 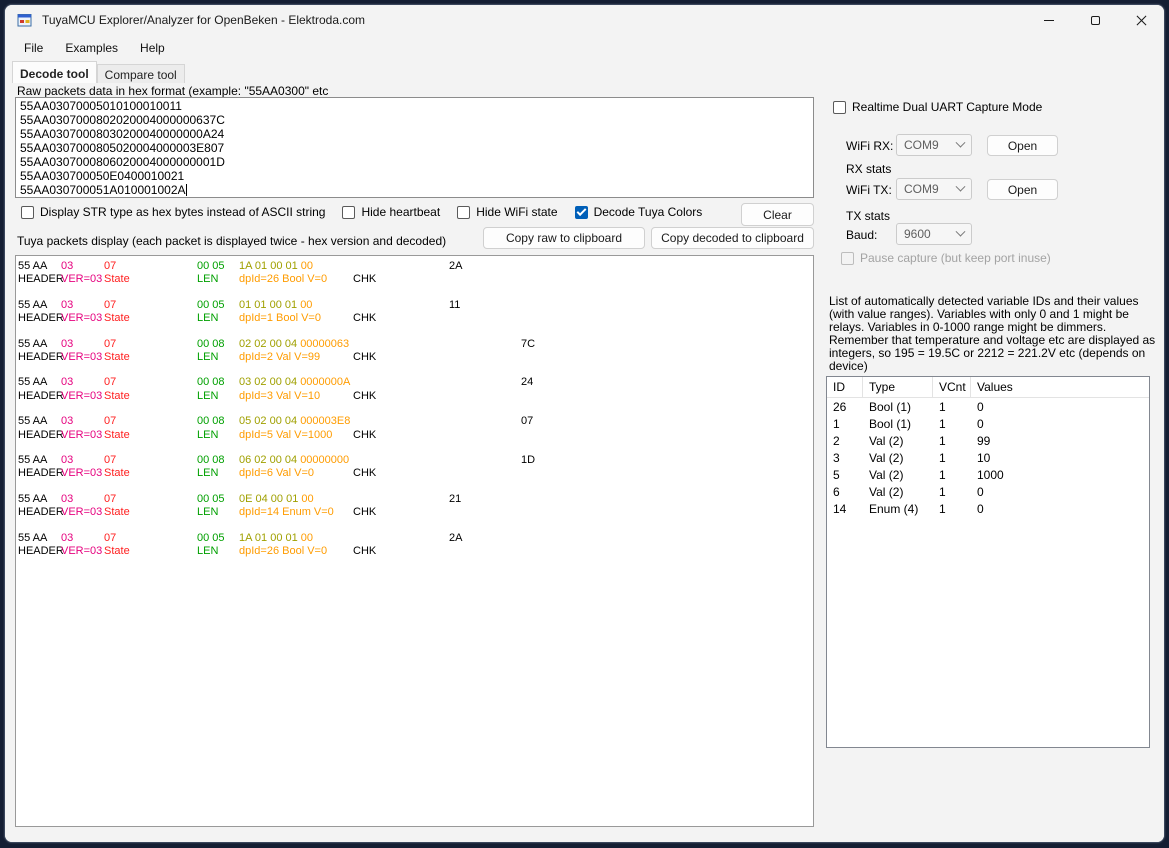 What do you see at coordinates (186, 190) in the screenshot?
I see `text-caret` at bounding box center [186, 190].